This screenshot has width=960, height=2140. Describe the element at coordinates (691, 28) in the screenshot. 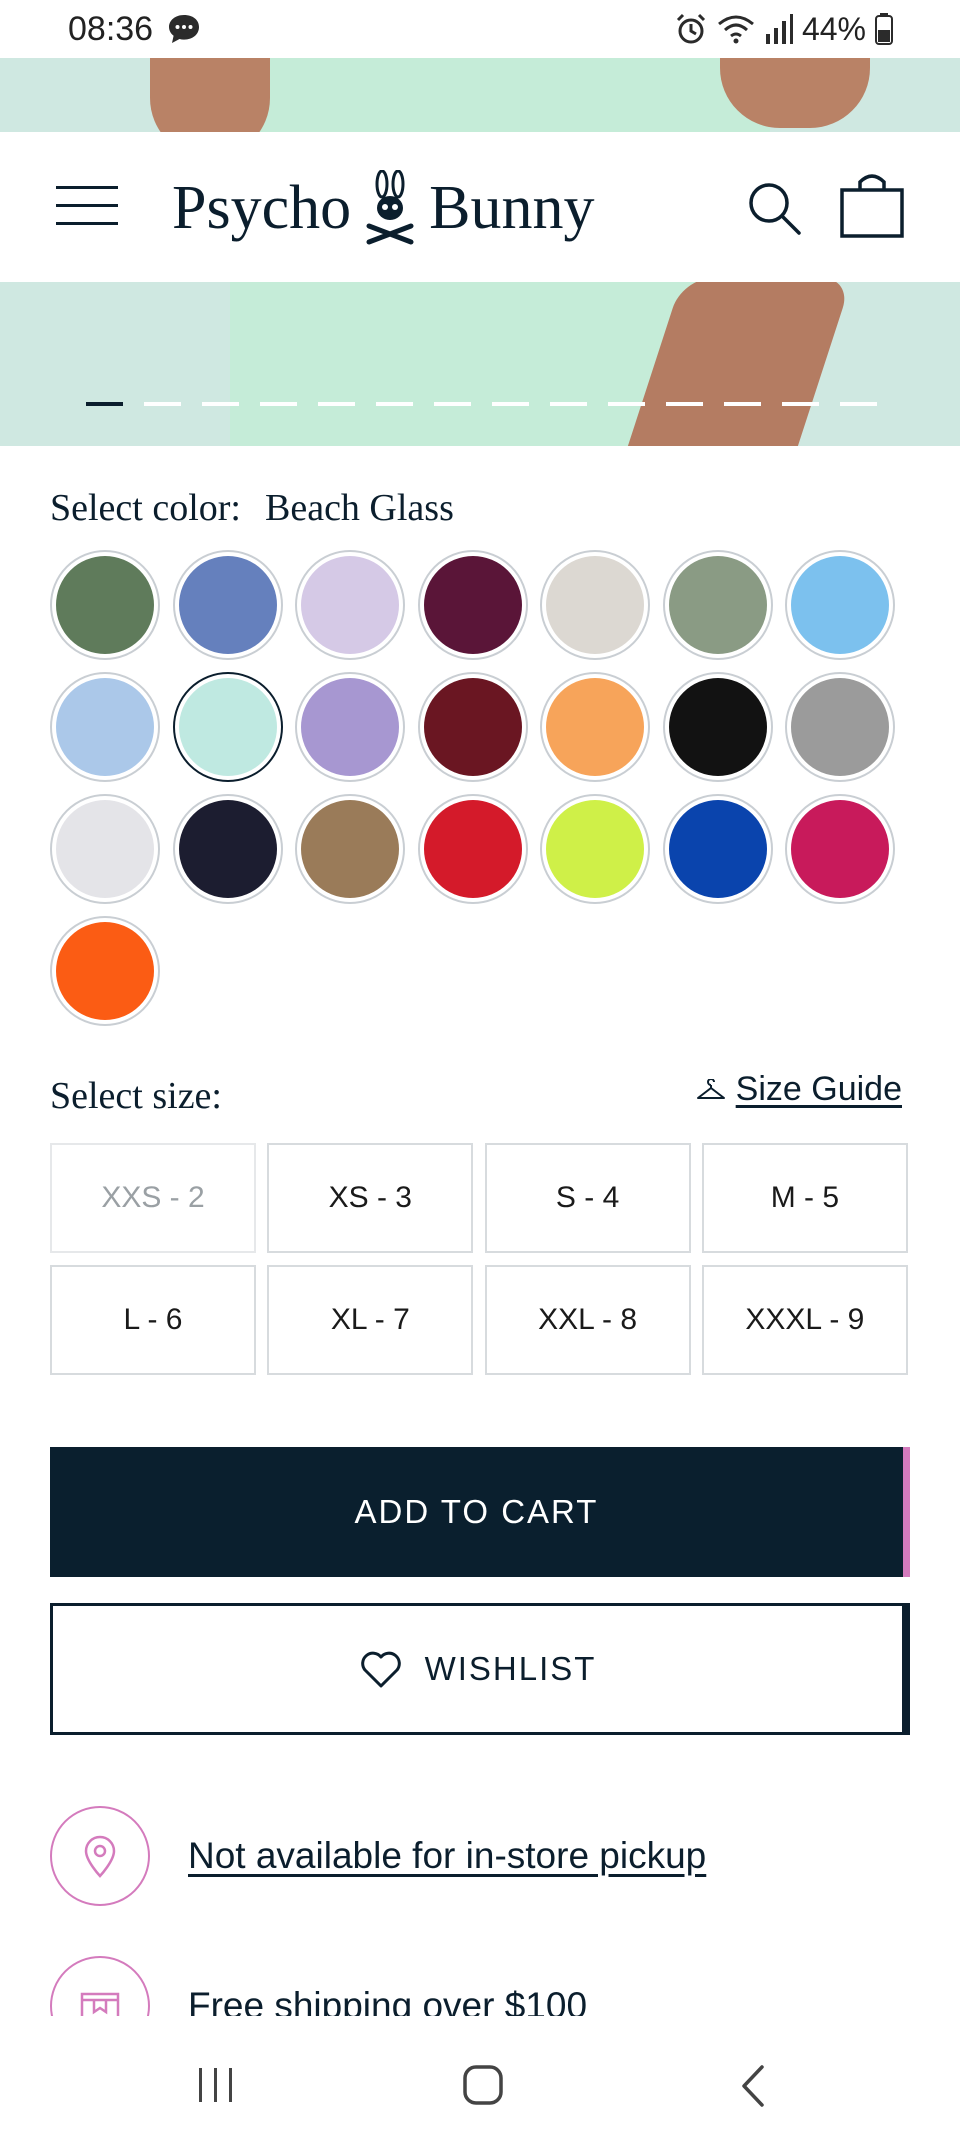

I see `alarm-icon` at that location.